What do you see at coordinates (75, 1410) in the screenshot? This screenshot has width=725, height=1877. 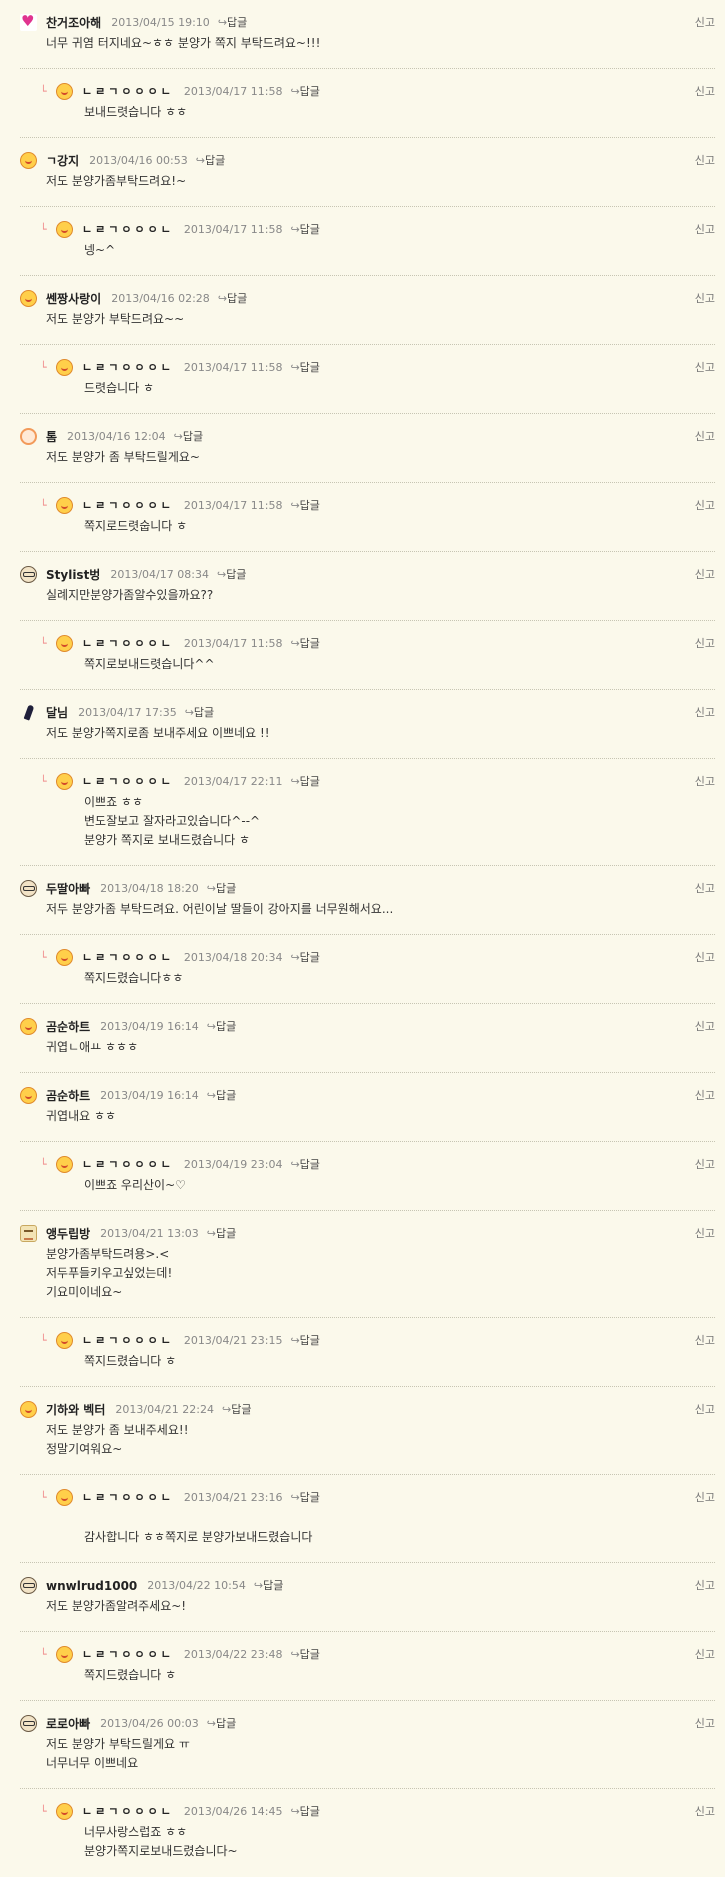 I see `author-name: 기하와 벡터` at bounding box center [75, 1410].